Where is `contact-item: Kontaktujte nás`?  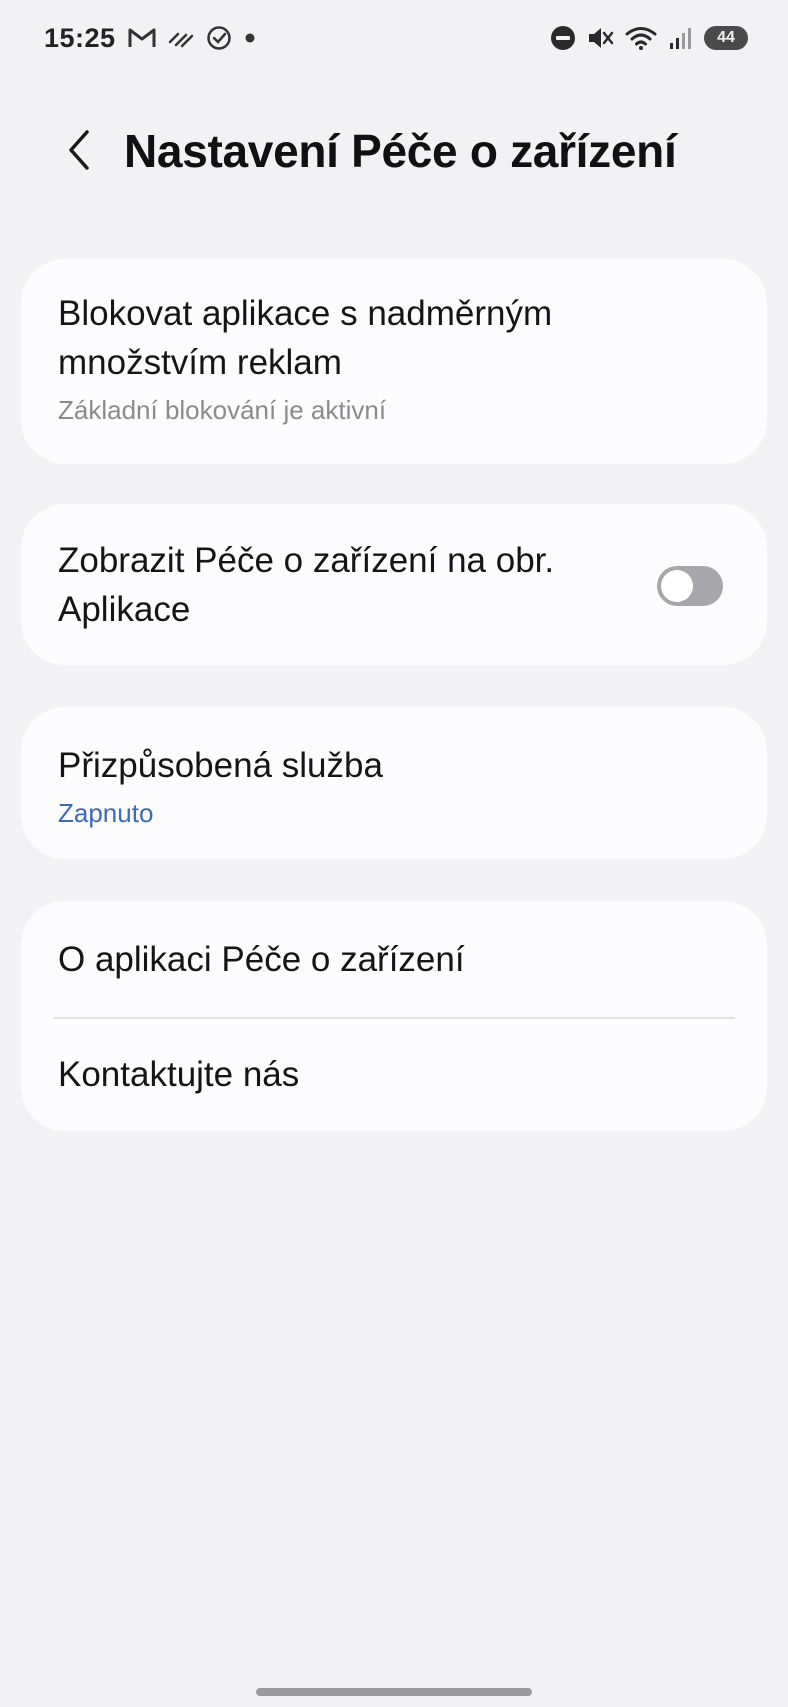 contact-item: Kontaktujte nás is located at coordinates (394, 1074).